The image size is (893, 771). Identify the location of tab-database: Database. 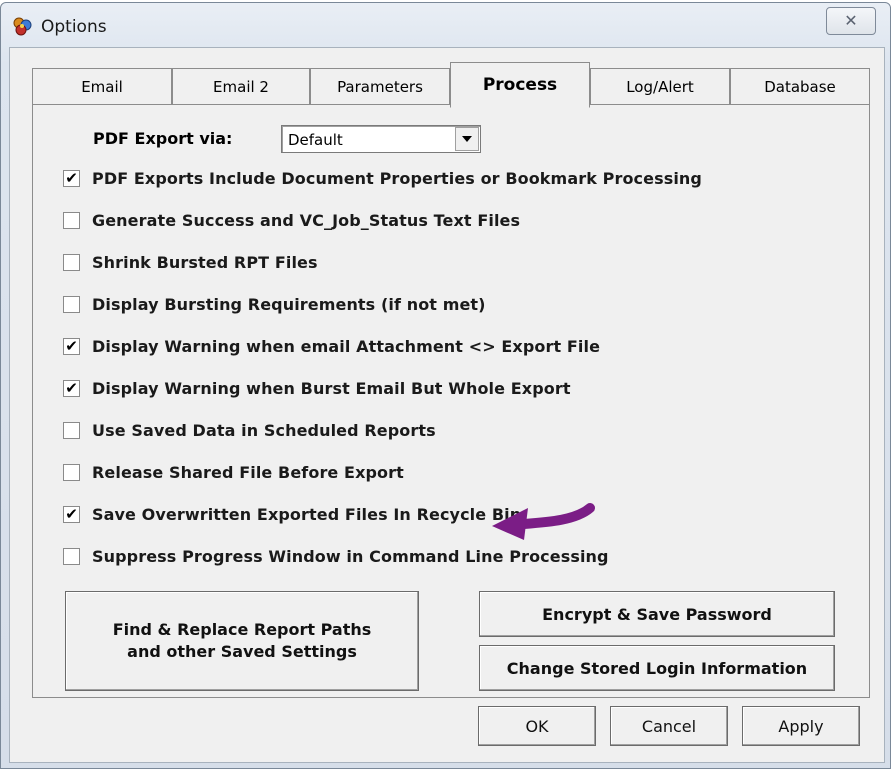
(800, 86).